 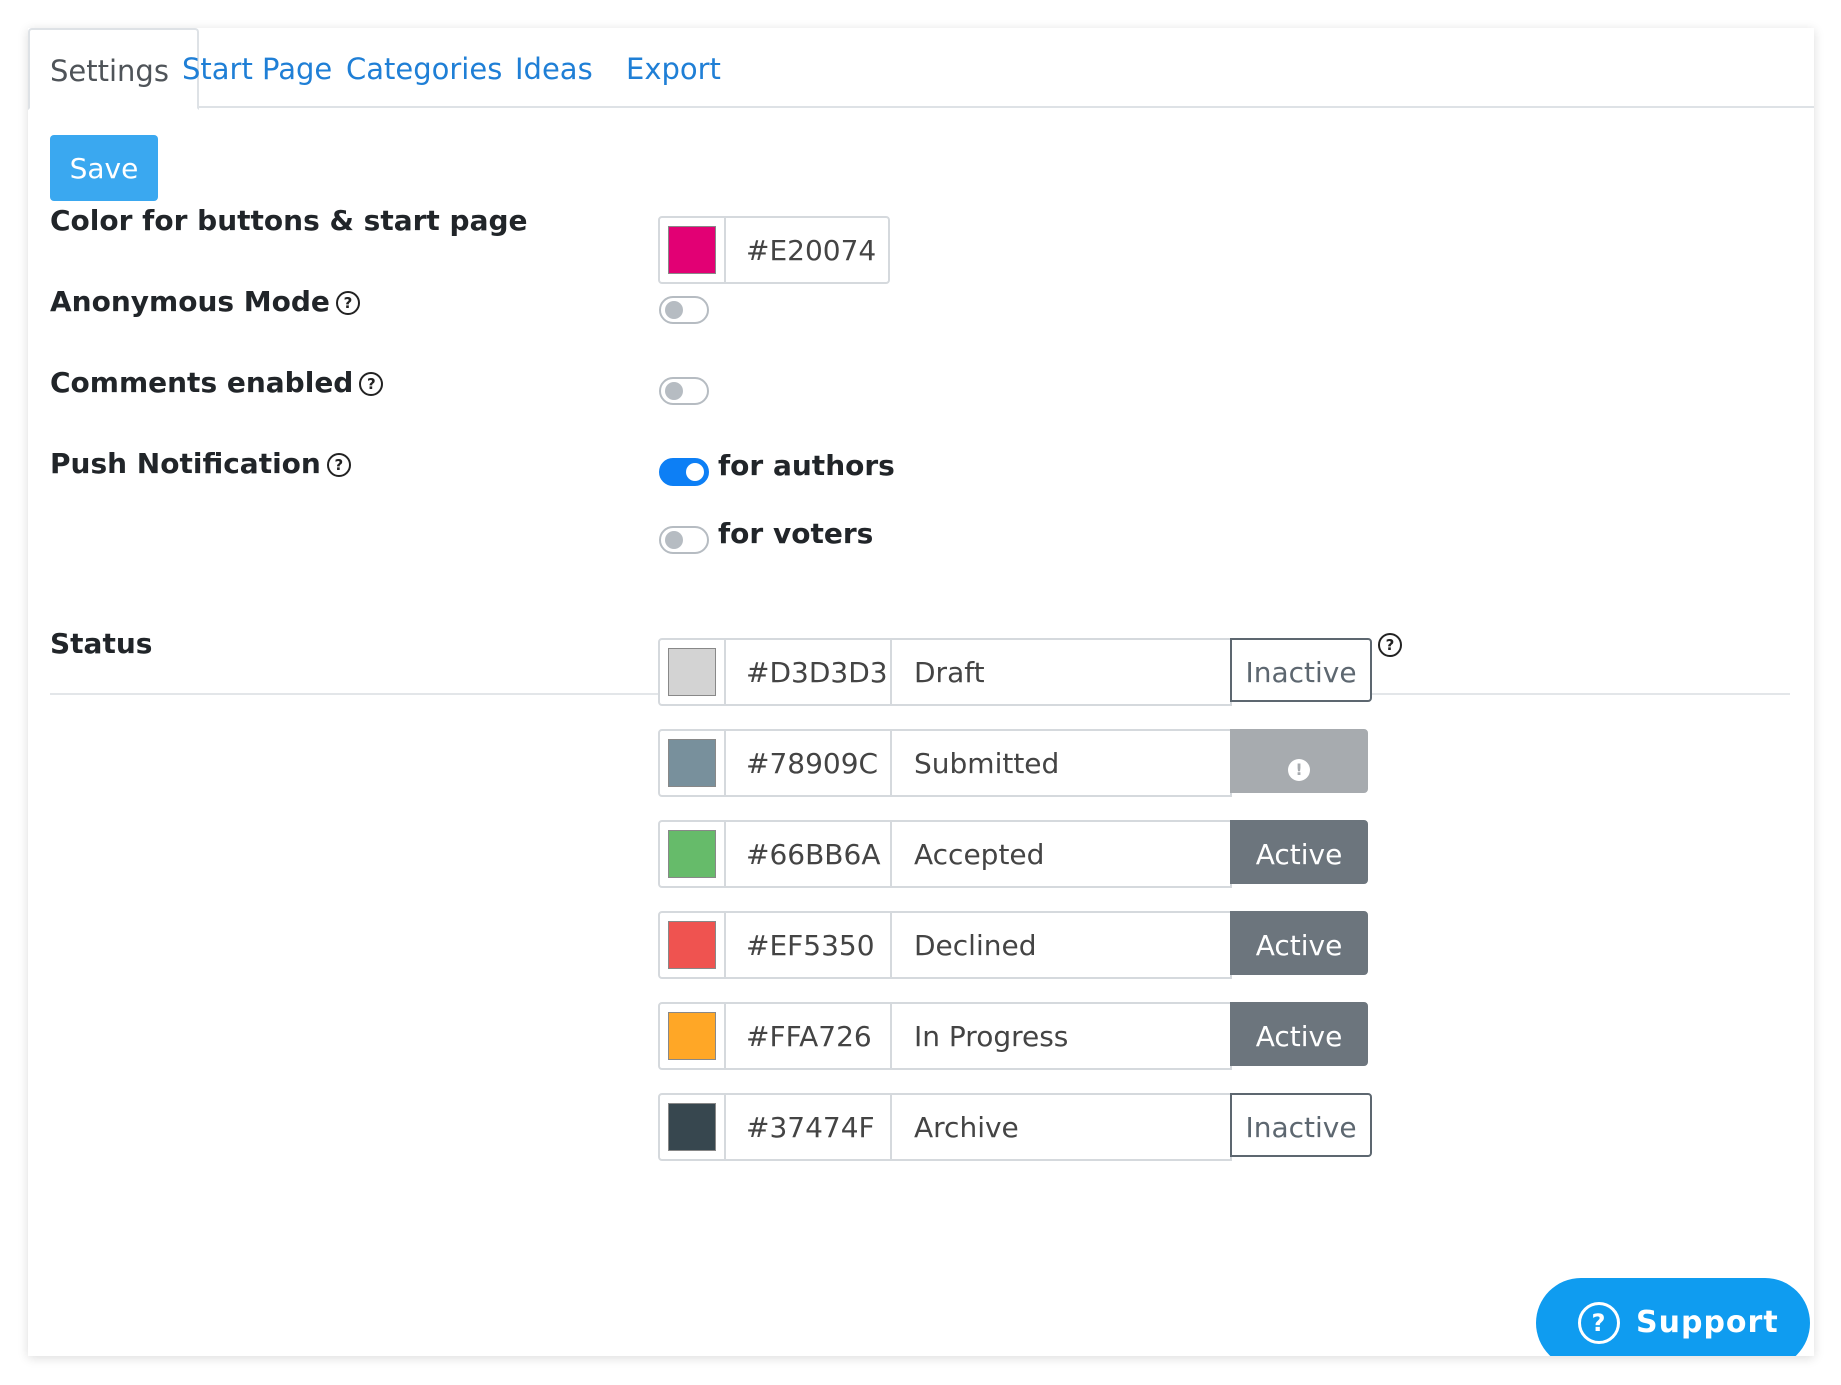 I want to click on status-input-group: #37474F Archive, so click(x=945, y=1127).